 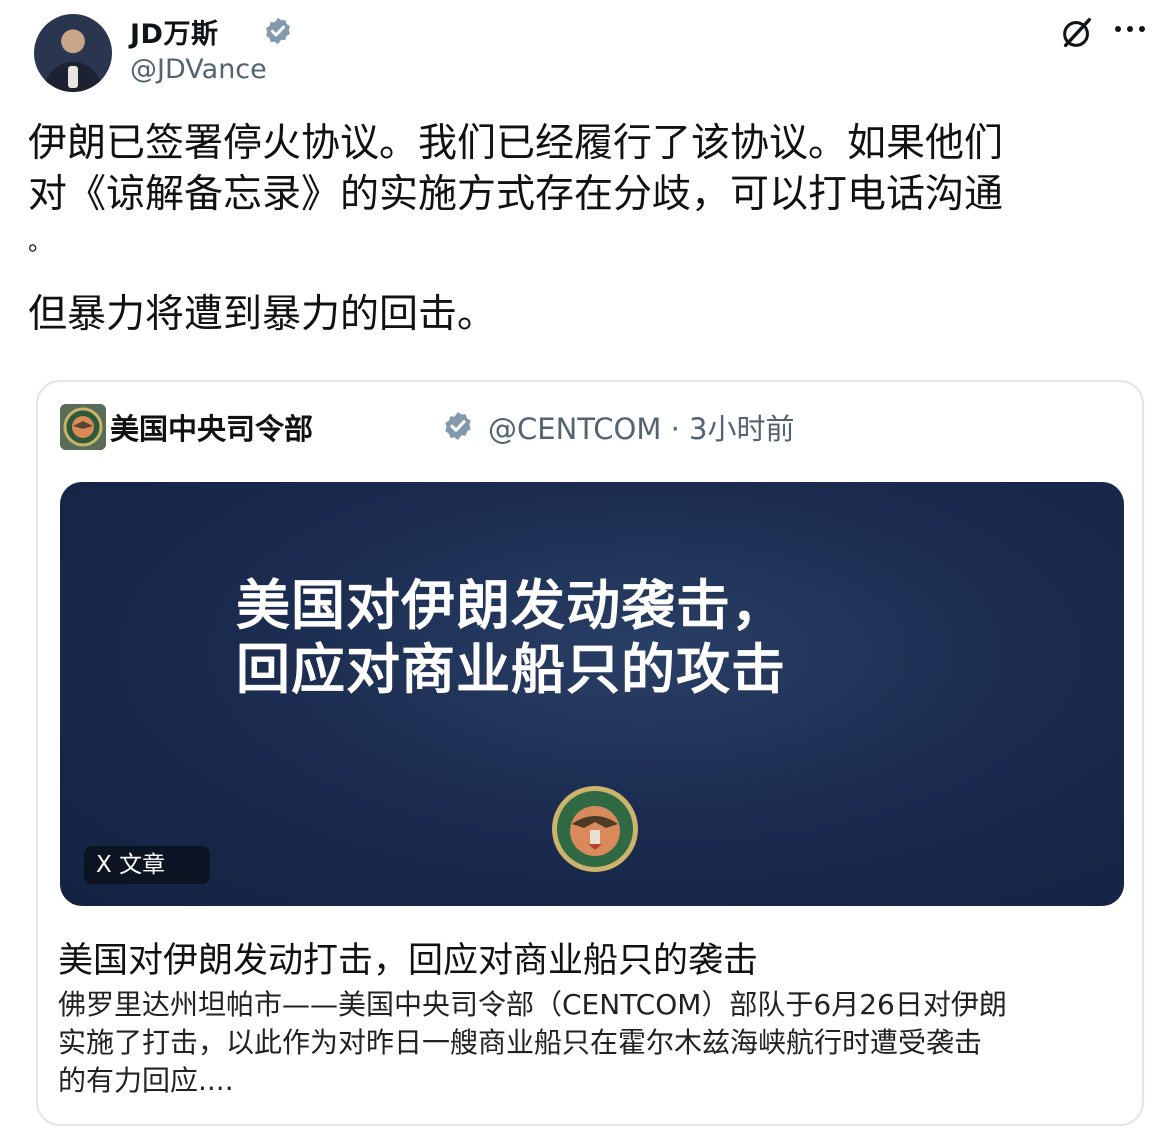 I want to click on quoted-author-avatar, so click(x=83, y=427).